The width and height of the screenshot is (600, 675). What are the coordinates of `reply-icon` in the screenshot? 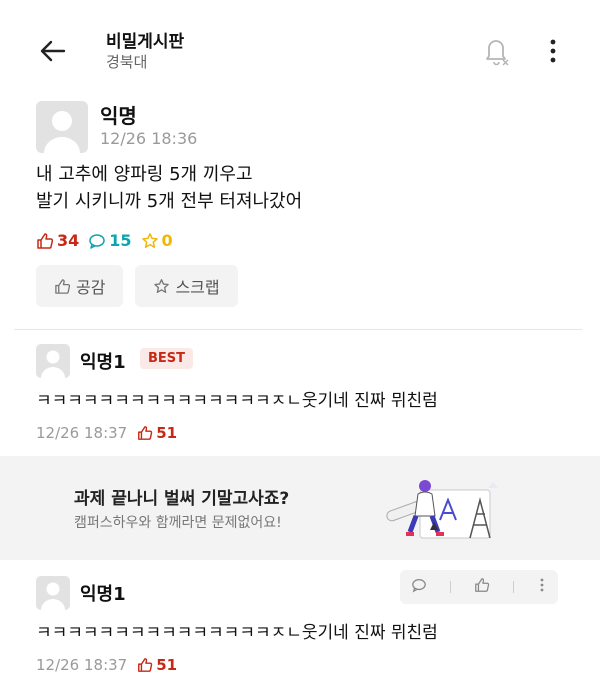 It's located at (419, 587).